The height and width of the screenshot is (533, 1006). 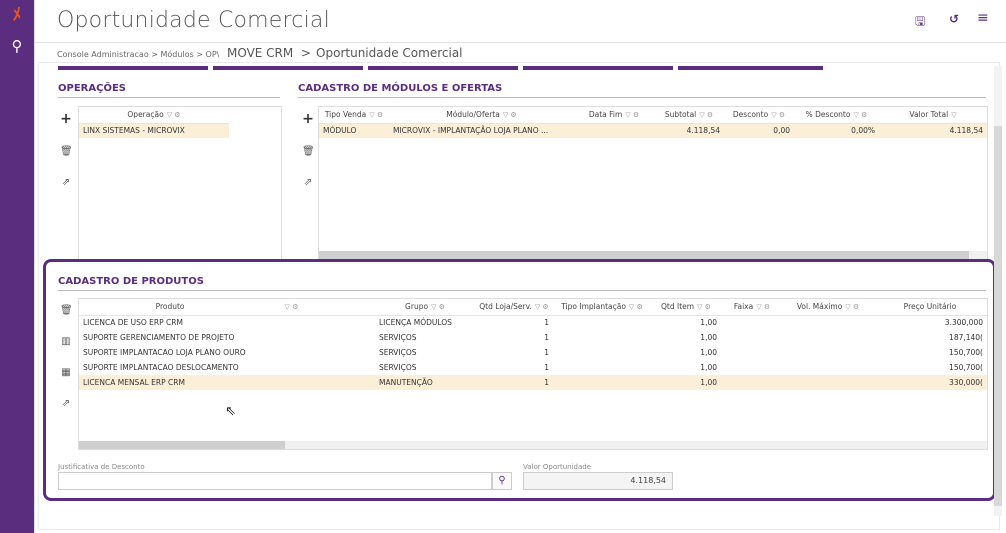 I want to click on operacao-cell: LINX SISTEMAS - MICROVIX, so click(x=154, y=130).